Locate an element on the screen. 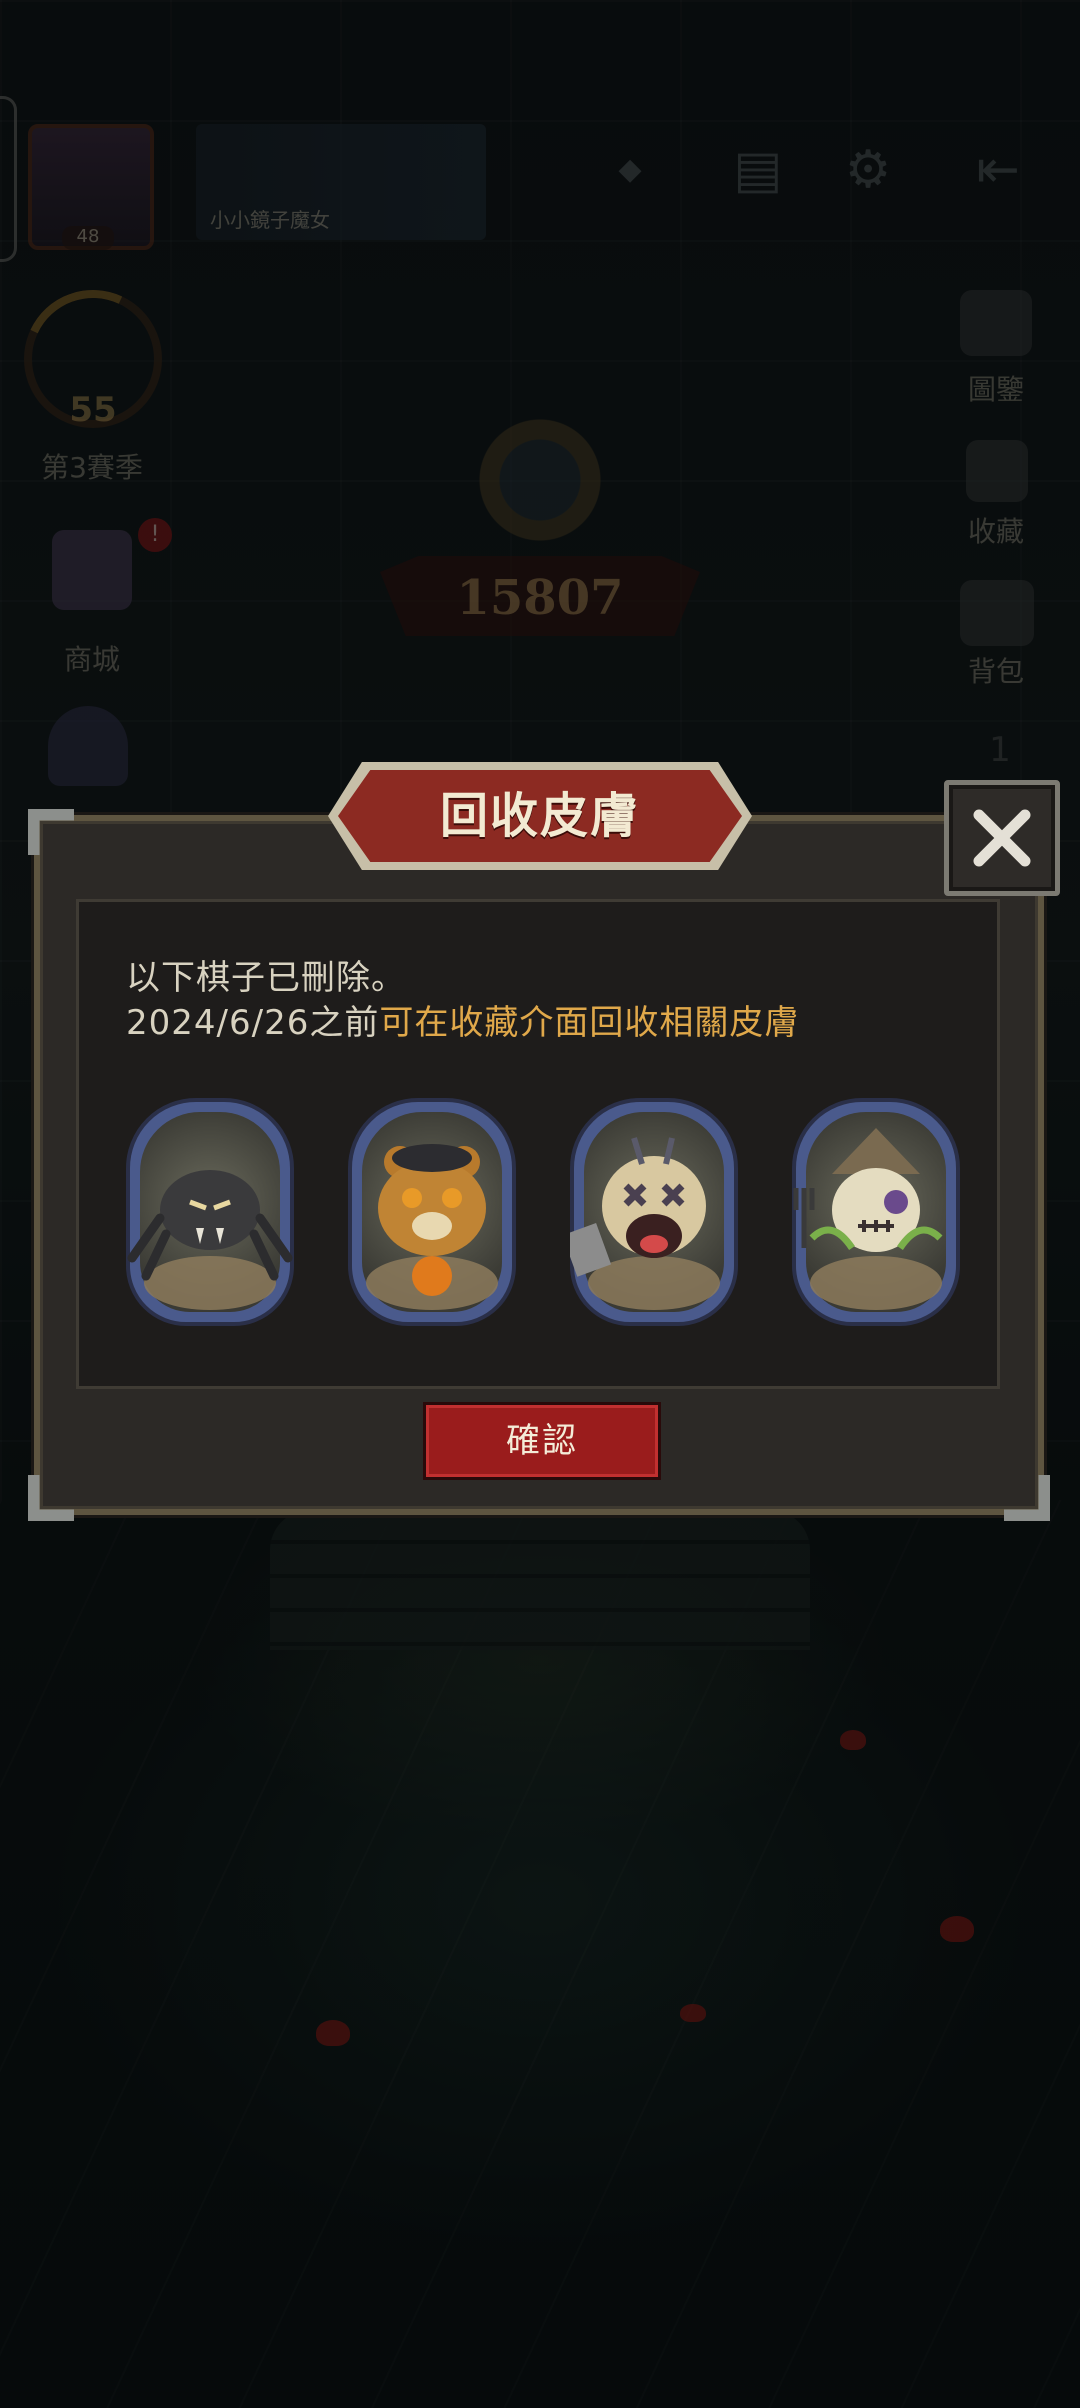 This screenshot has width=1080, height=2408. bear-piece-icon is located at coordinates (432, 1220).